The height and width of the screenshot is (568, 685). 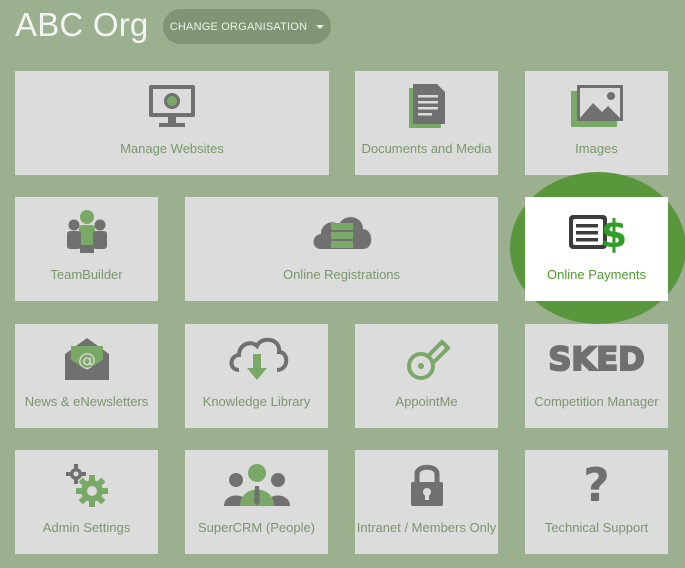 What do you see at coordinates (426, 106) in the screenshot?
I see `document-icon` at bounding box center [426, 106].